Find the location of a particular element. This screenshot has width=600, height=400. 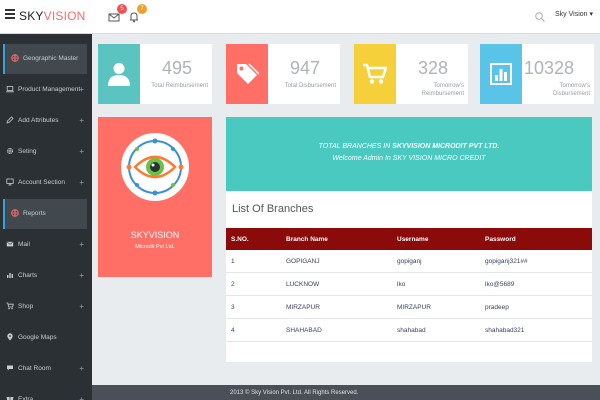

sidebar-item-chat-room: Chat Room + is located at coordinates (46, 369).